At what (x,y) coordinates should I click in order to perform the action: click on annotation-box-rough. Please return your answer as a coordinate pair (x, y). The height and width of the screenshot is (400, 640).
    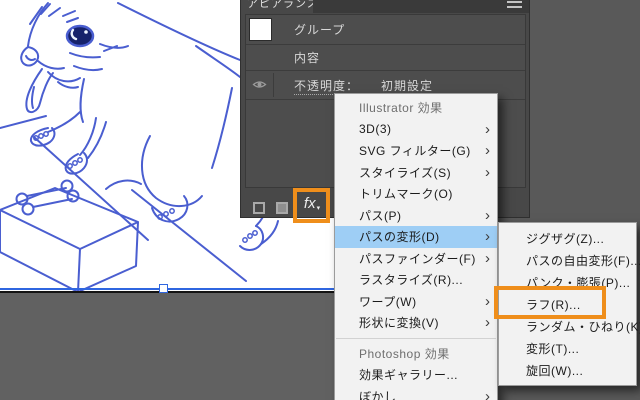
    Looking at the image, I should click on (550, 302).